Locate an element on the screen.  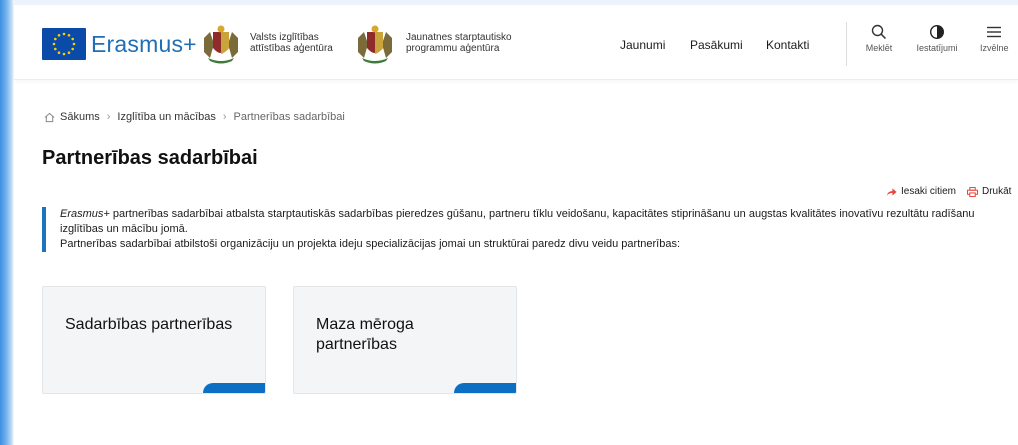
eu-flag-icon is located at coordinates (64, 44).